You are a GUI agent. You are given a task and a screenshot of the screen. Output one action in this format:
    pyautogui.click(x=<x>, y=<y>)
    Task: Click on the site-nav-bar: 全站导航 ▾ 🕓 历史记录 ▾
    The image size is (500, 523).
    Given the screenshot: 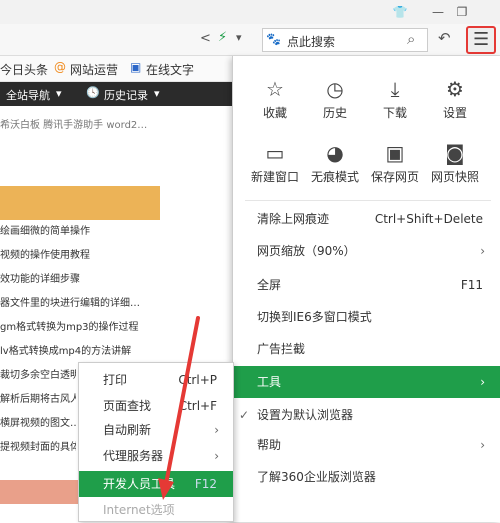 What is the action you would take?
    pyautogui.click(x=116, y=94)
    